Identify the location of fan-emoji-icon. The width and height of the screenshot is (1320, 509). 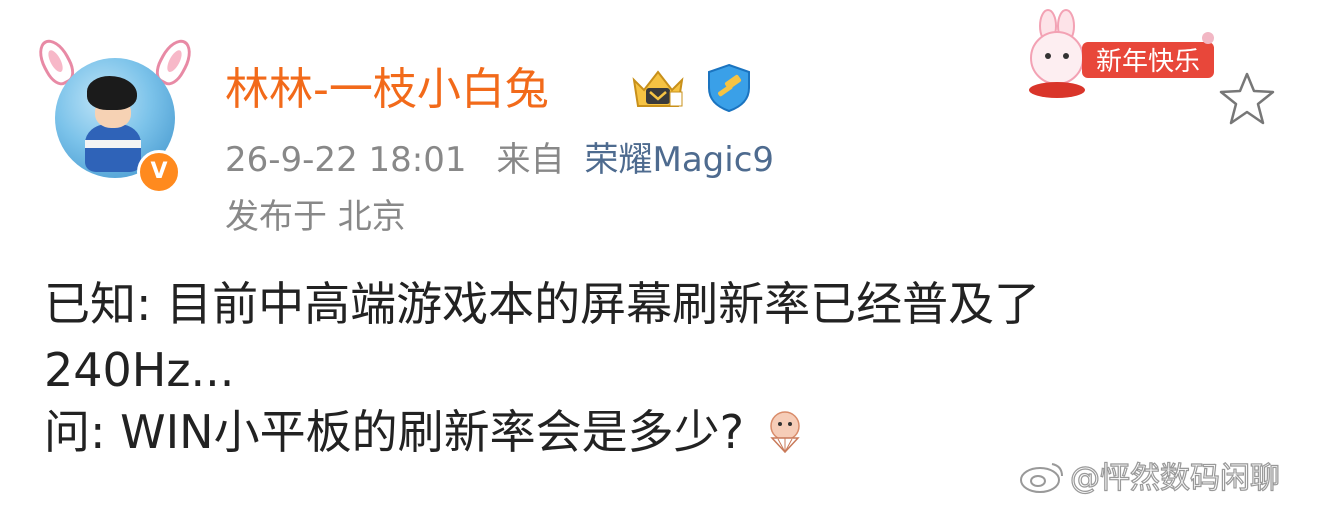
(785, 432).